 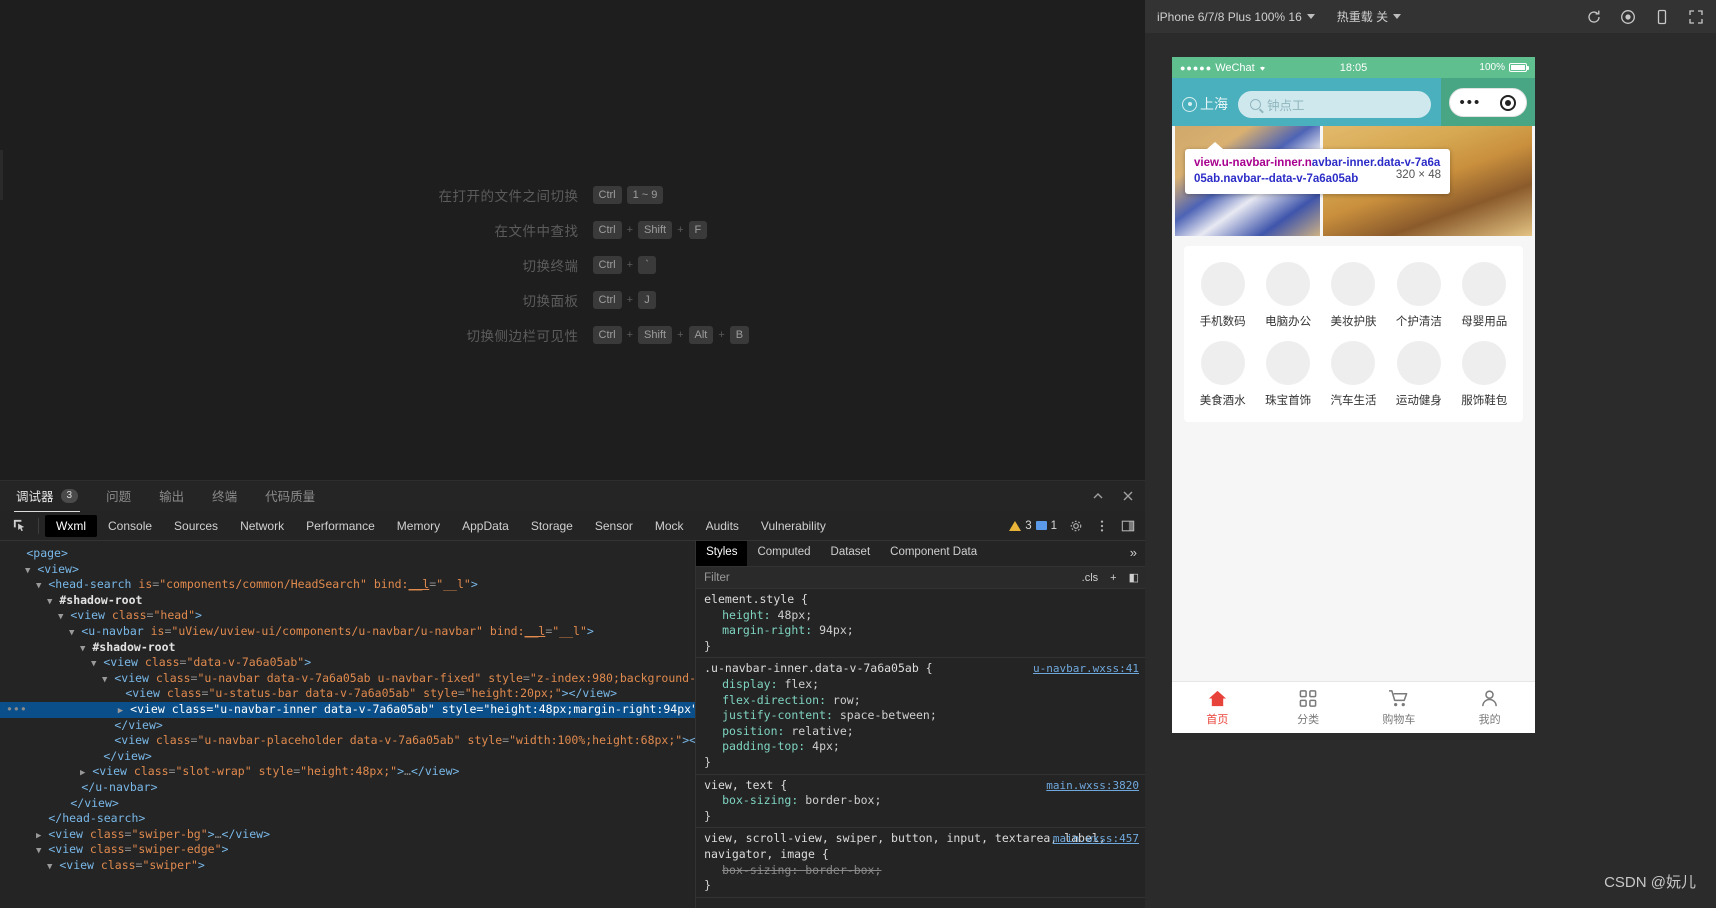 I want to click on debugger-tab-问题: 问题, so click(x=118, y=496).